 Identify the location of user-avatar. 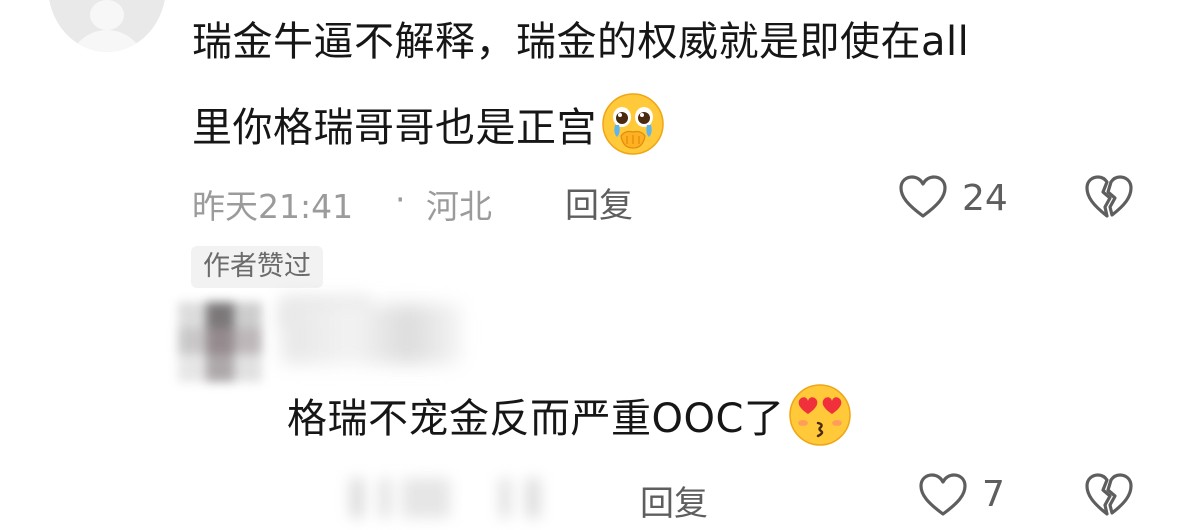
(107, 26).